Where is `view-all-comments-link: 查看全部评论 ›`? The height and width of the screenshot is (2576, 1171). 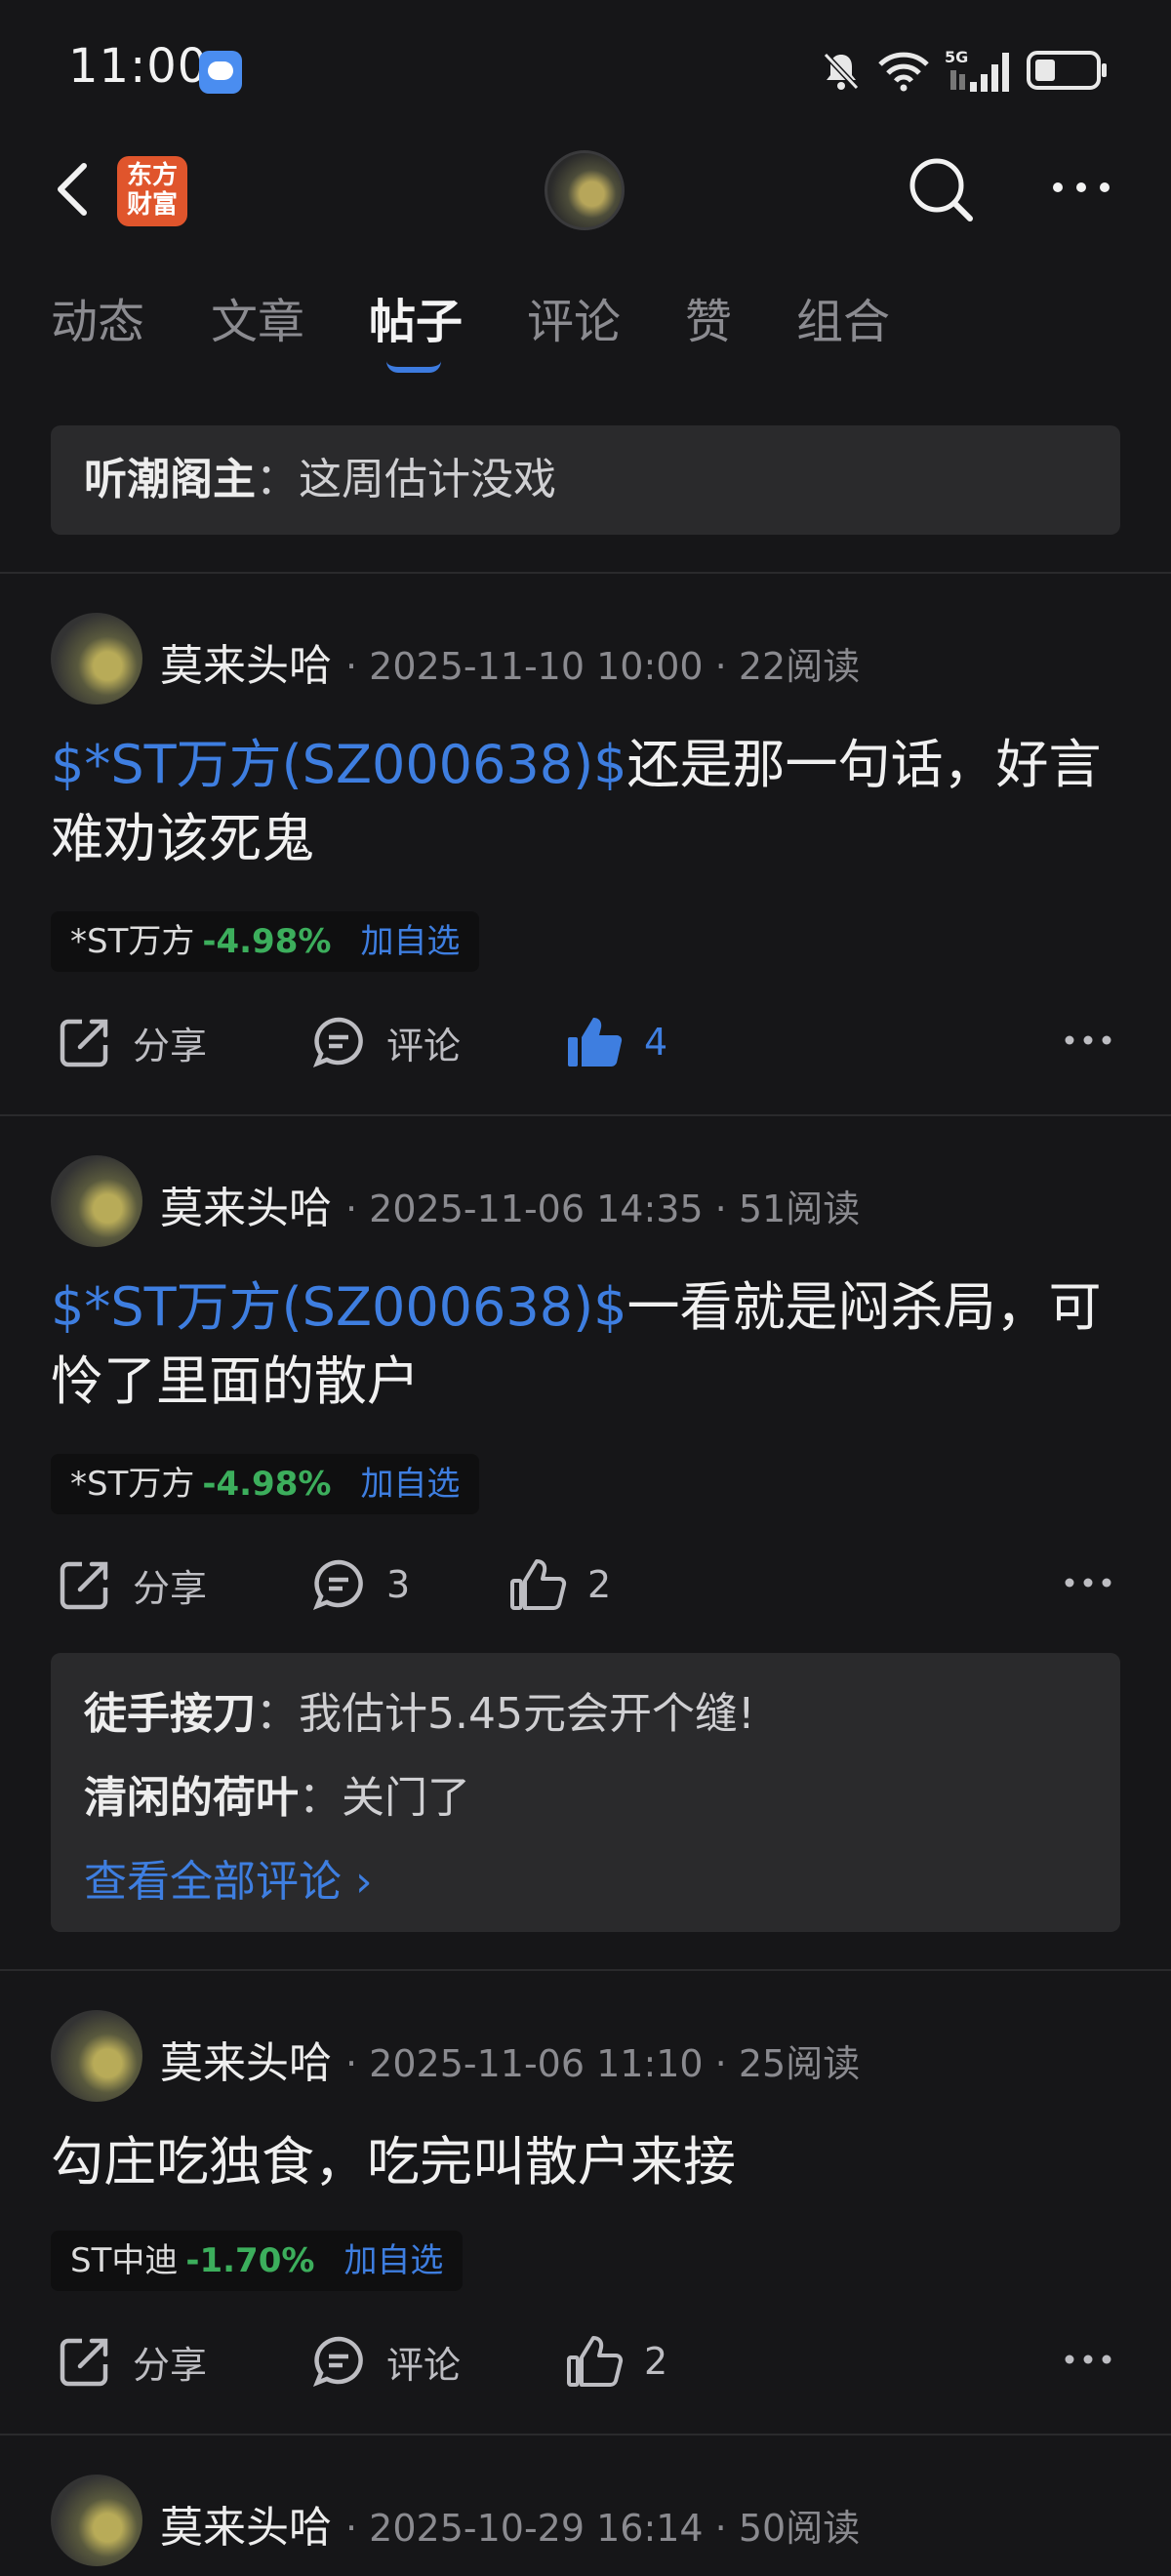
view-all-comments-link: 查看全部评论 › is located at coordinates (585, 1882).